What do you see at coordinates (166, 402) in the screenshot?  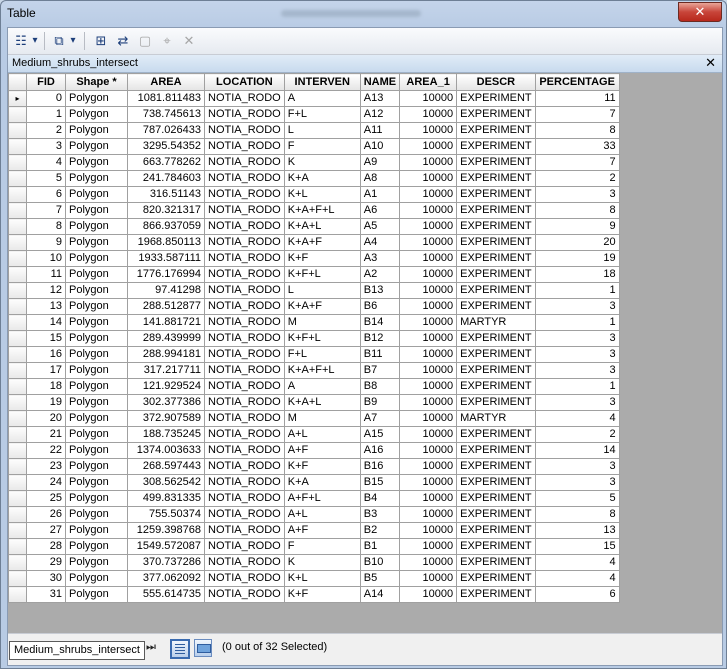 I see `table-cell: 302.377386` at bounding box center [166, 402].